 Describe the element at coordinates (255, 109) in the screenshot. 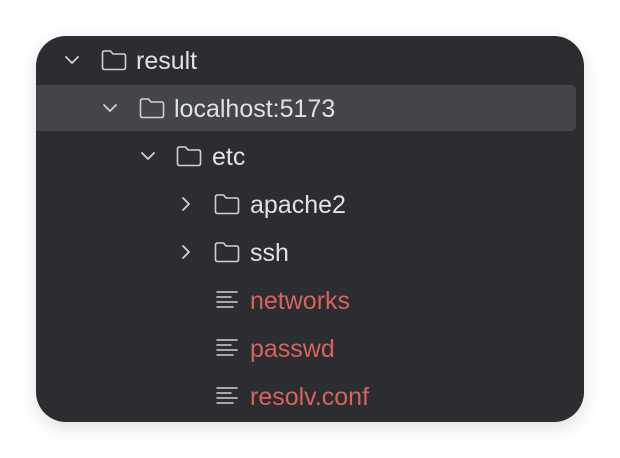

I see `tree-item-label: localhost:5173` at that location.